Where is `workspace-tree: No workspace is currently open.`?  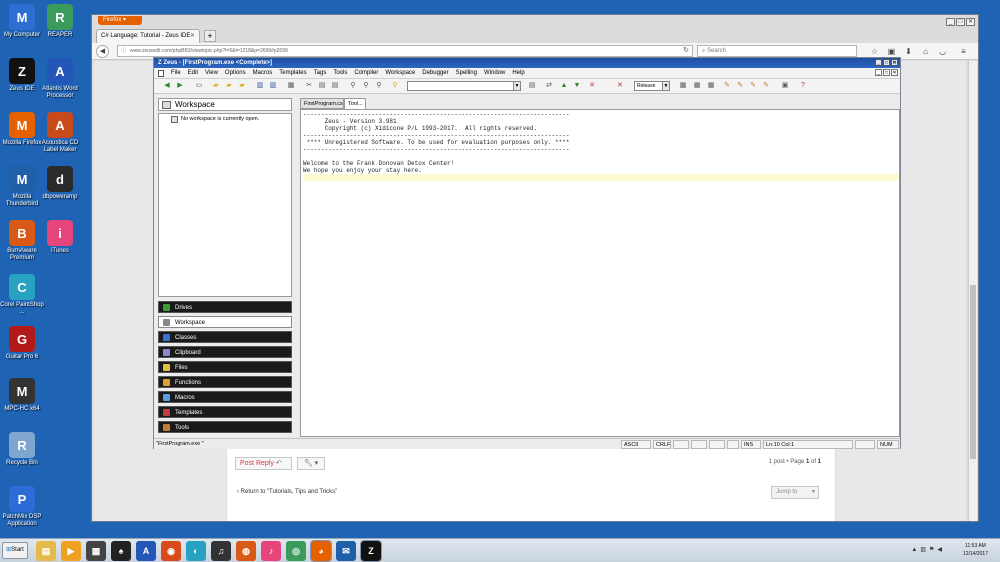 workspace-tree: No workspace is currently open. is located at coordinates (225, 205).